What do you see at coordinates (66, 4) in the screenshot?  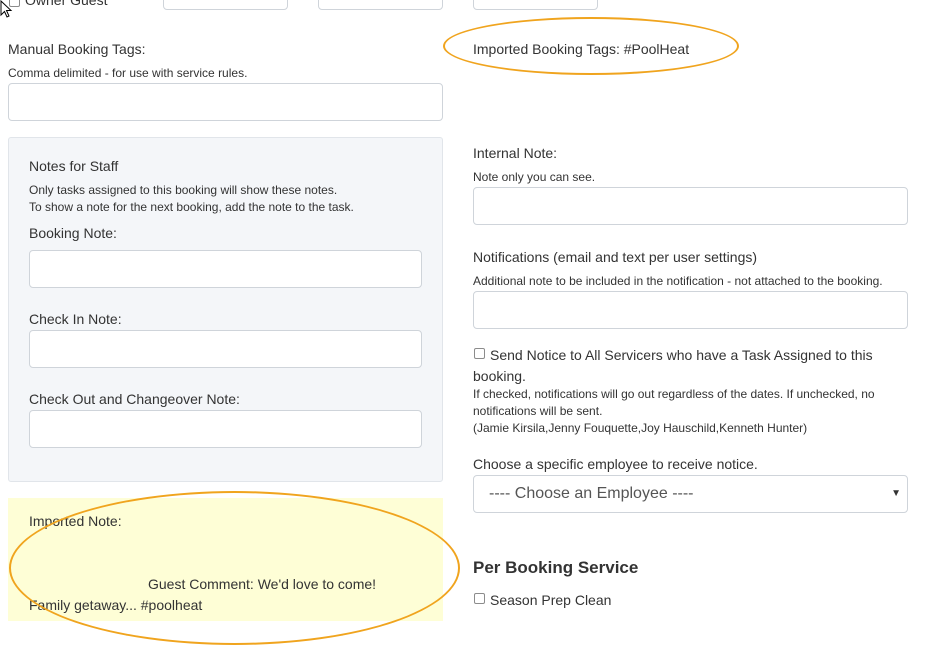 I see `owner-guest-label: Owner Guest` at bounding box center [66, 4].